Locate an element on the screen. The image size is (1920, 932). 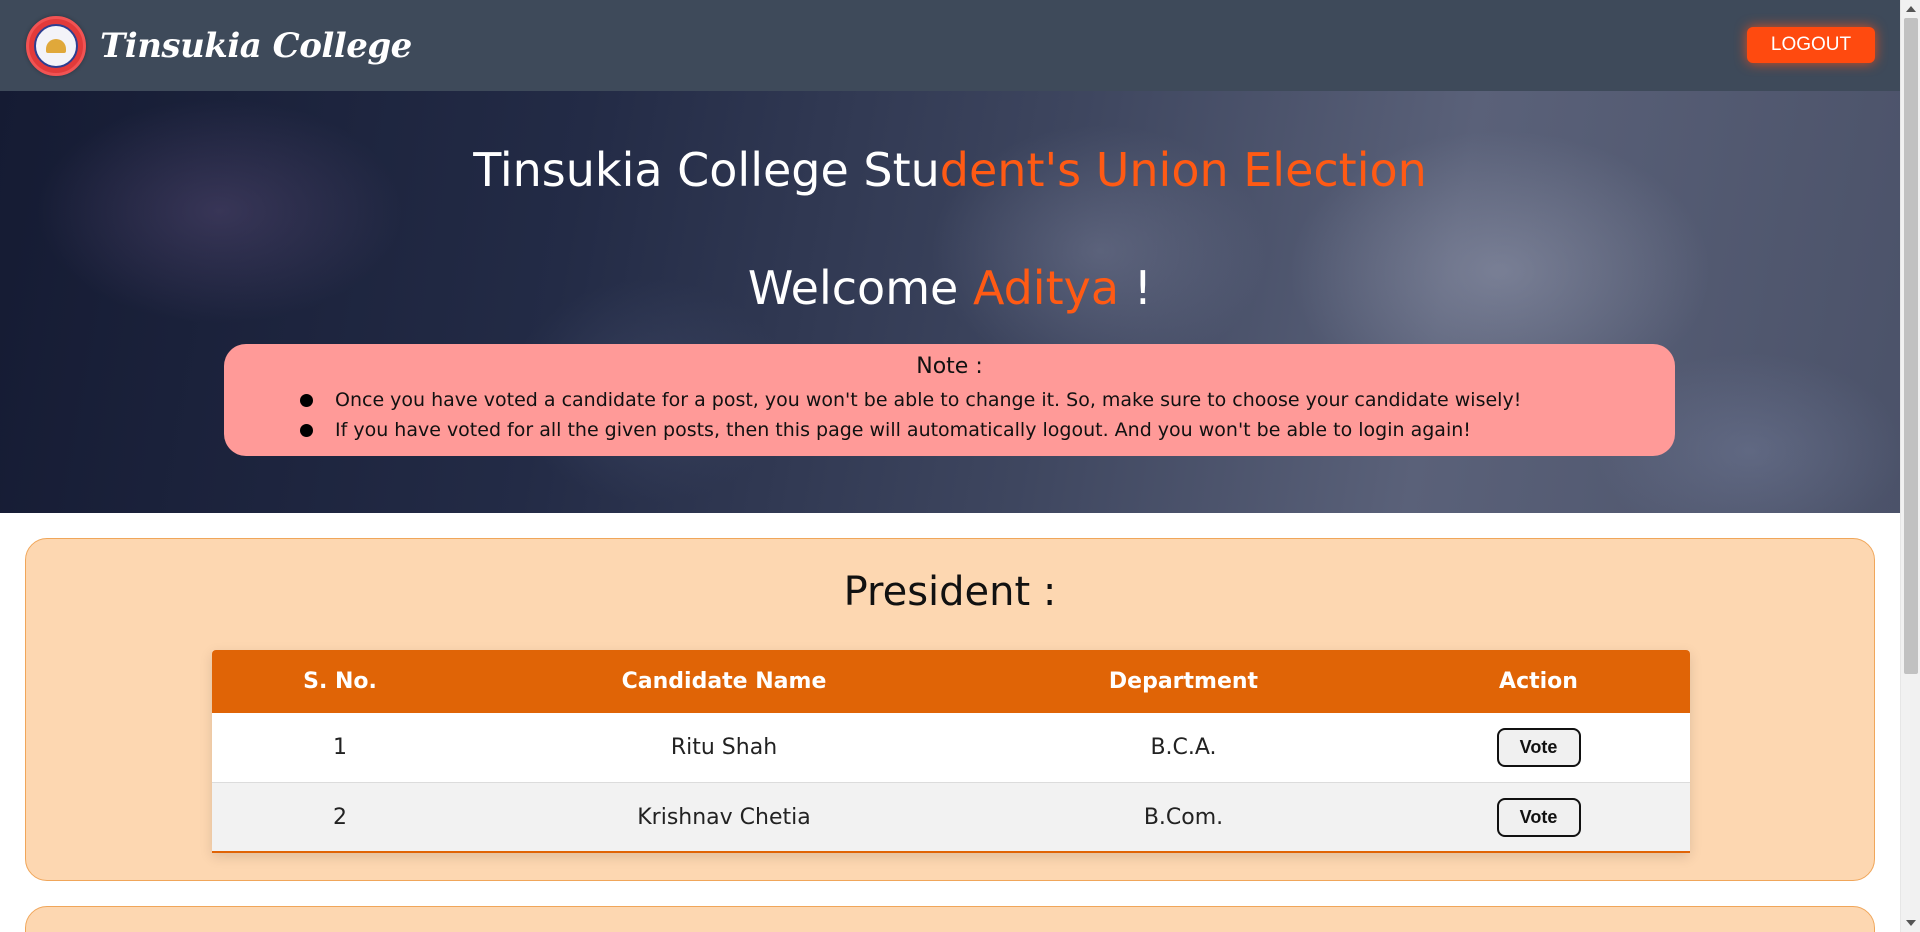
column-header-action: Action is located at coordinates (1538, 681).